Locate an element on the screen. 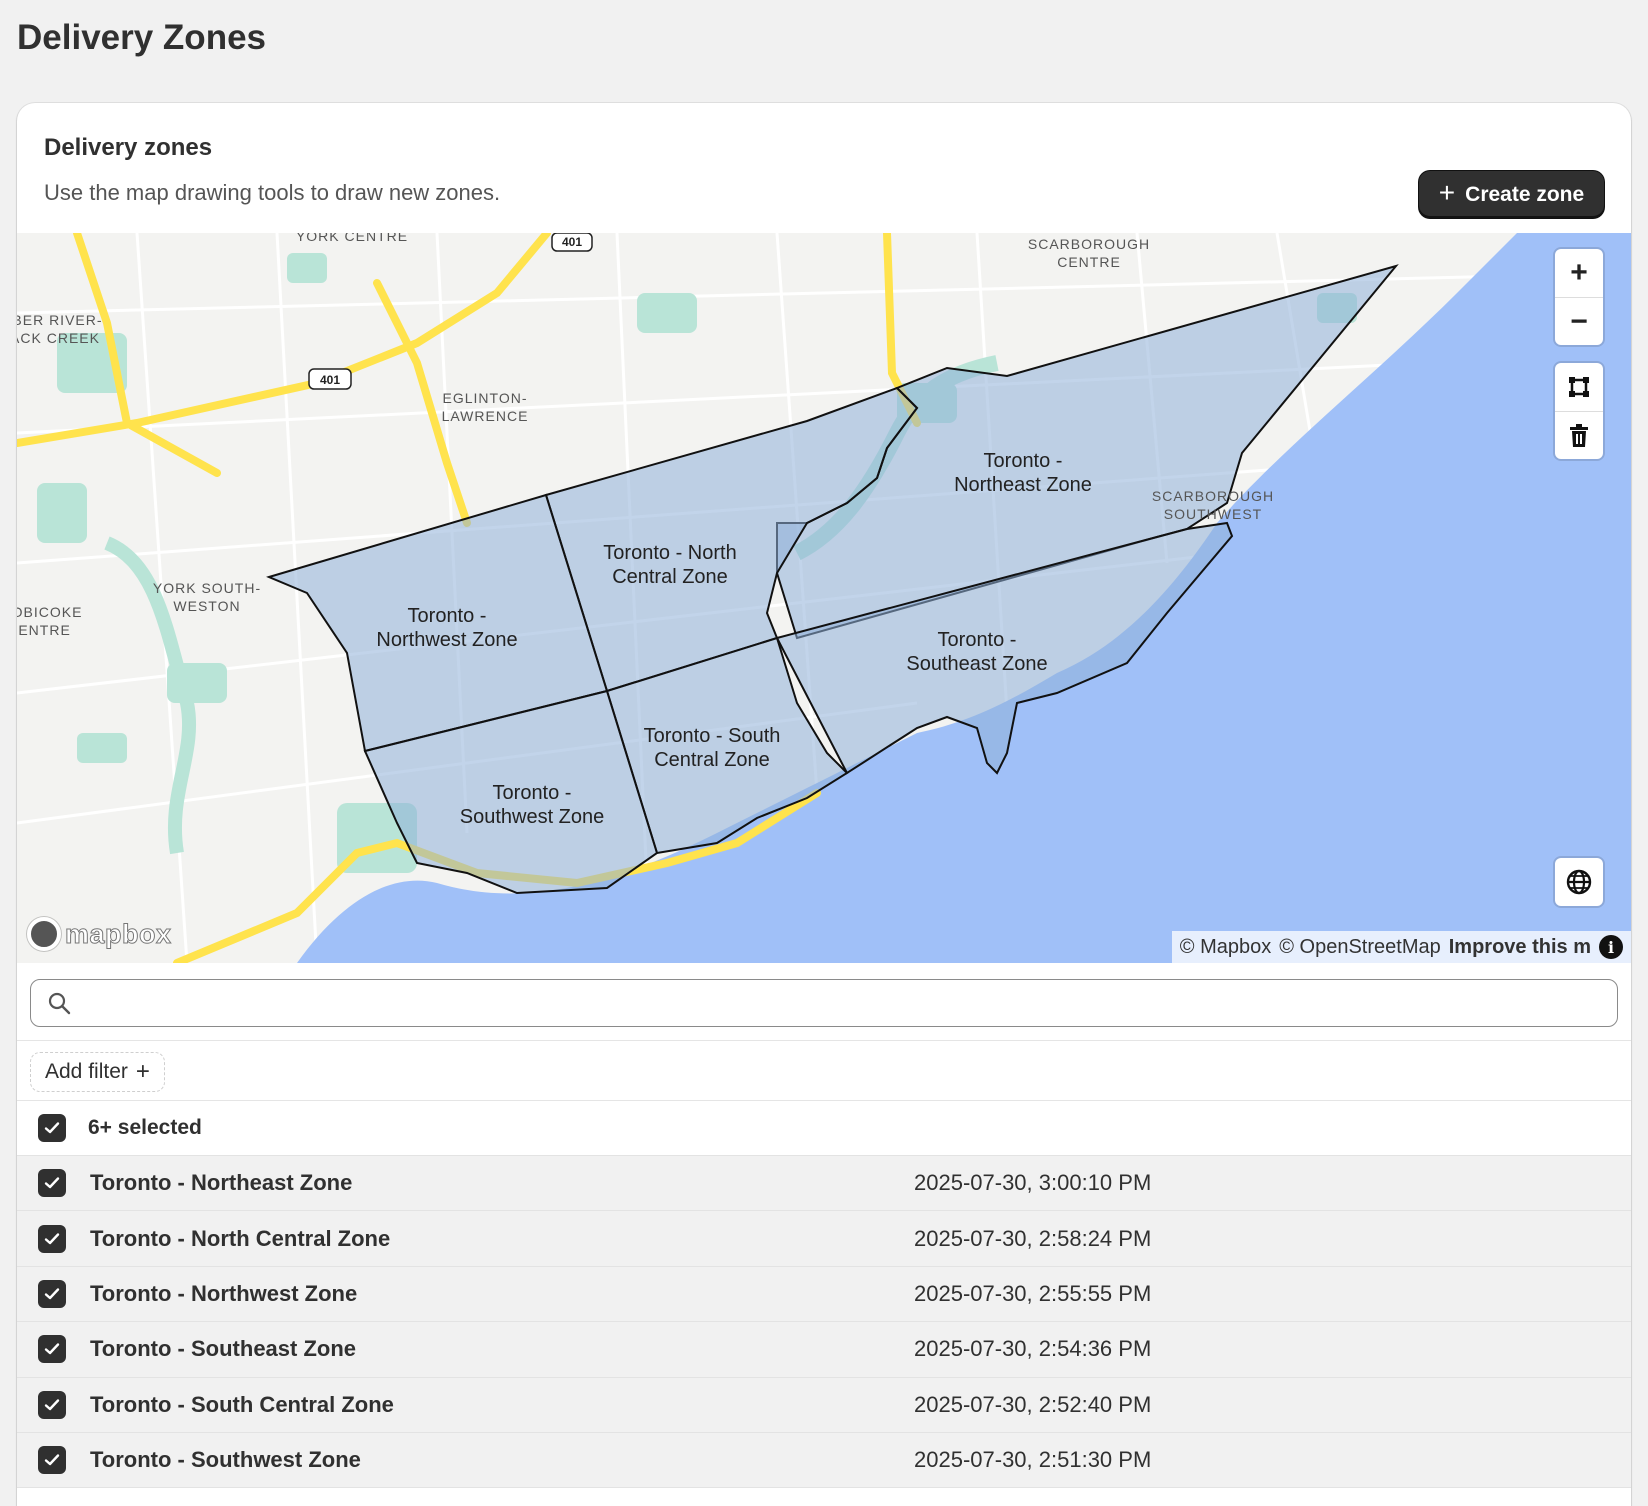 This screenshot has height=1506, width=1648. add-filter-label: Add filter is located at coordinates (86, 1071).